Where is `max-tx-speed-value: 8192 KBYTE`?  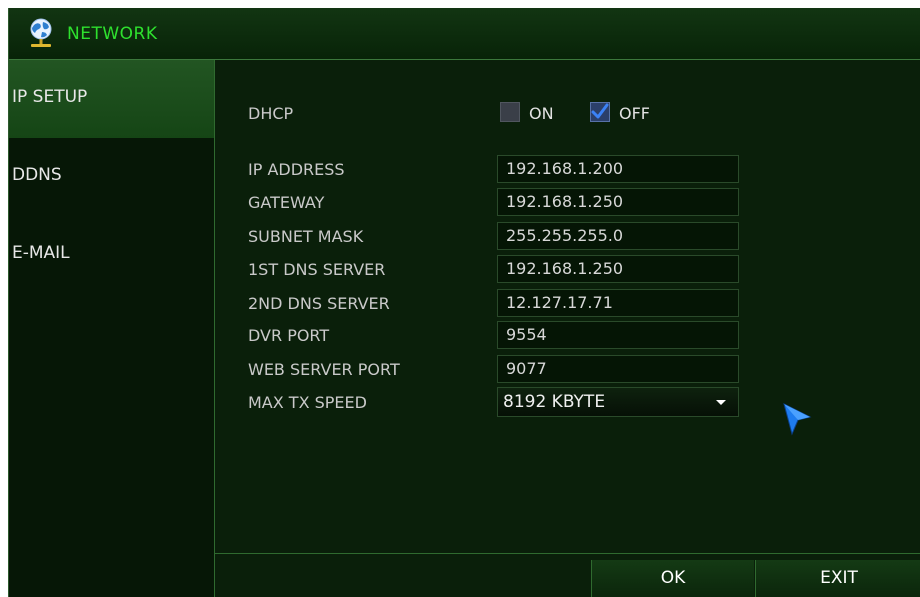
max-tx-speed-value: 8192 KBYTE is located at coordinates (554, 402).